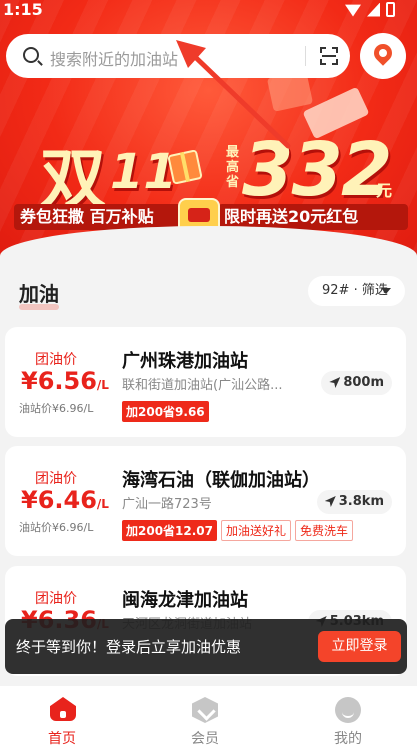  What do you see at coordinates (221, 480) in the screenshot?
I see `station-name: 海湾石油（联伽加油站）` at bounding box center [221, 480].